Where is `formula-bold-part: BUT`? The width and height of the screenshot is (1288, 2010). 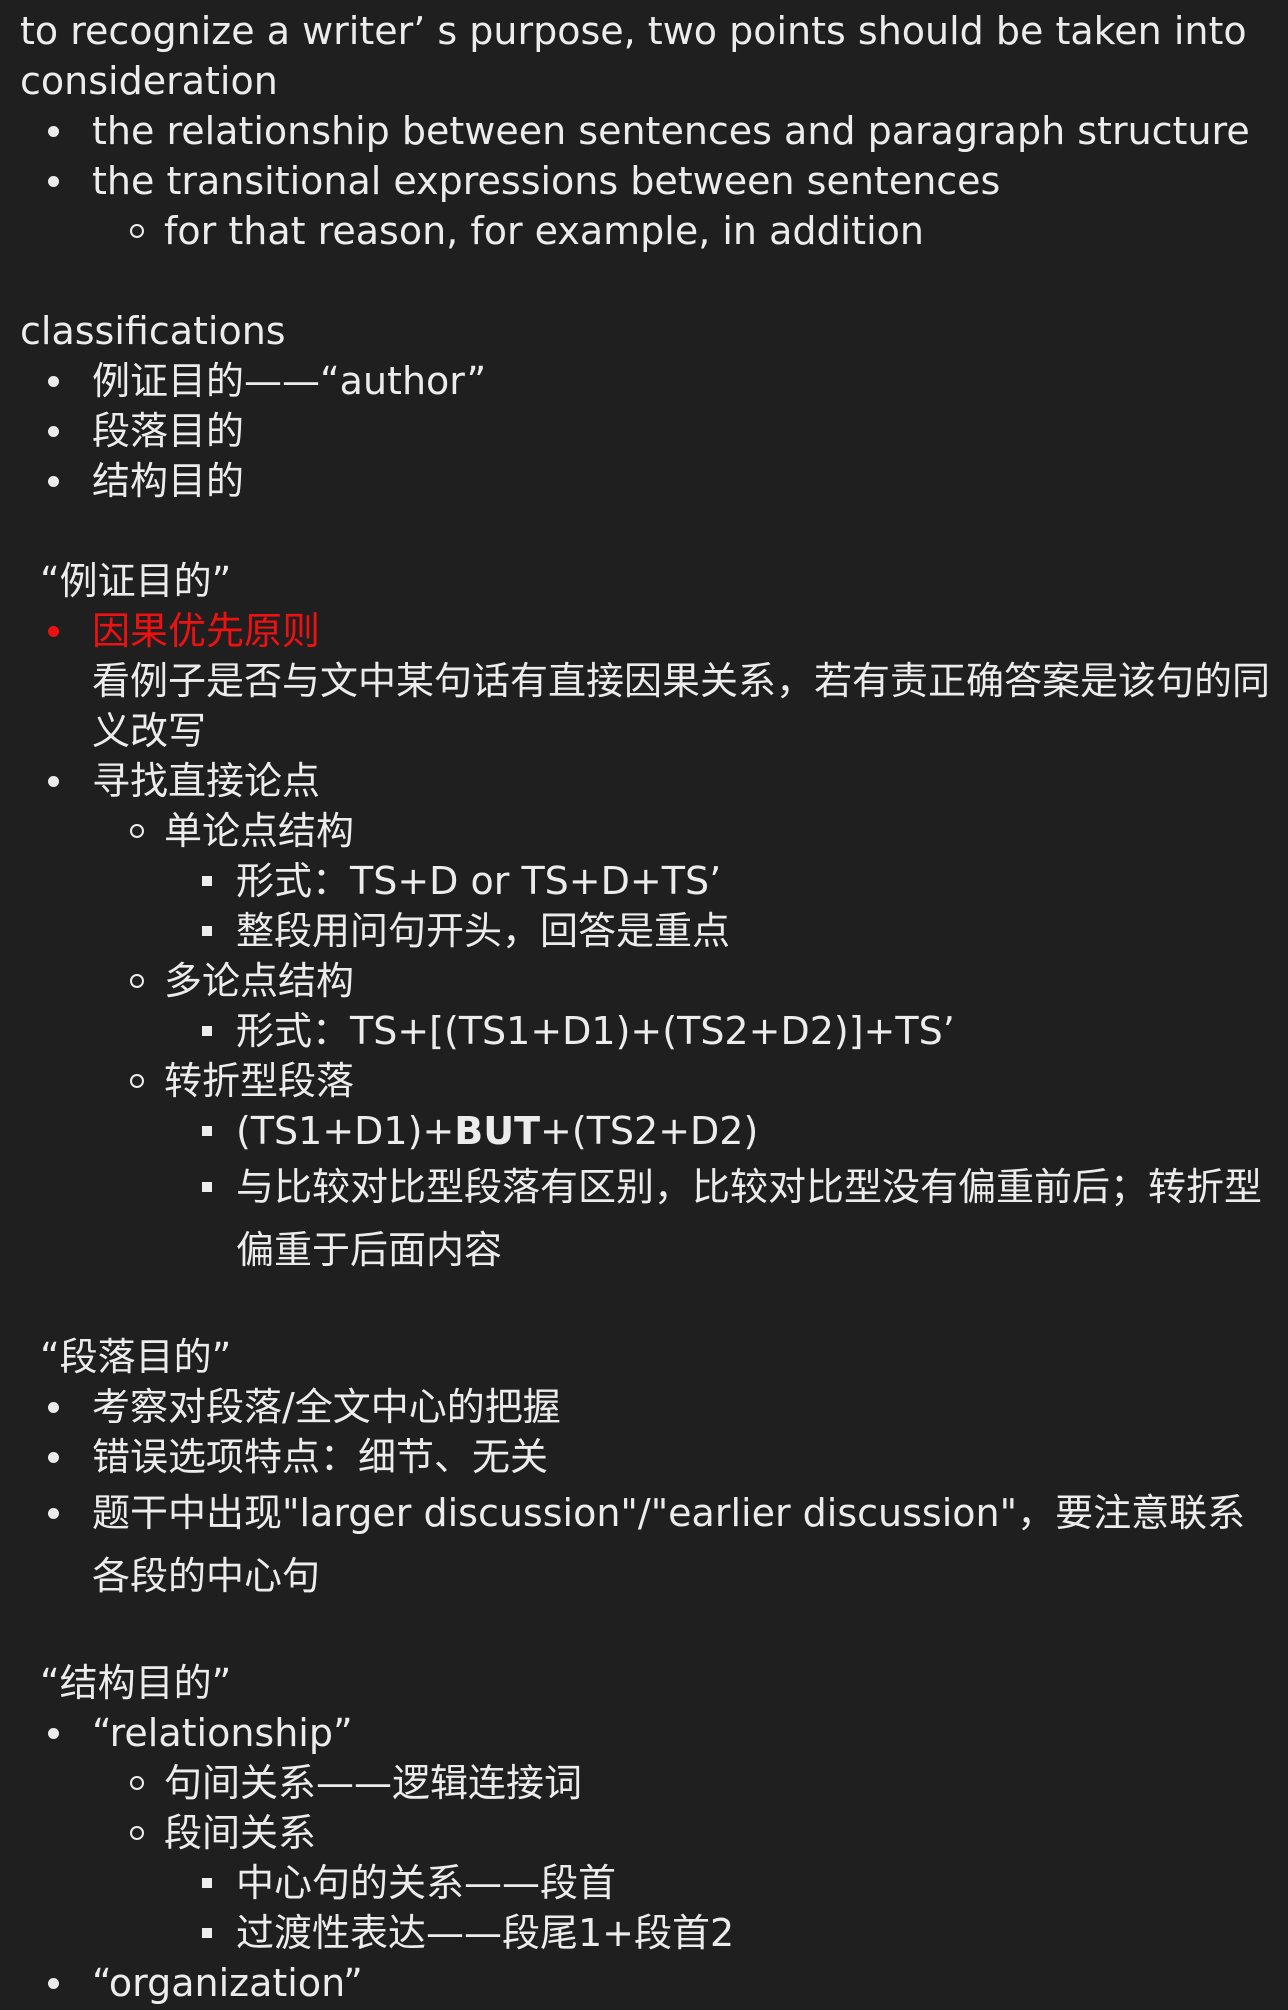
formula-bold-part: BUT is located at coordinates (497, 1131).